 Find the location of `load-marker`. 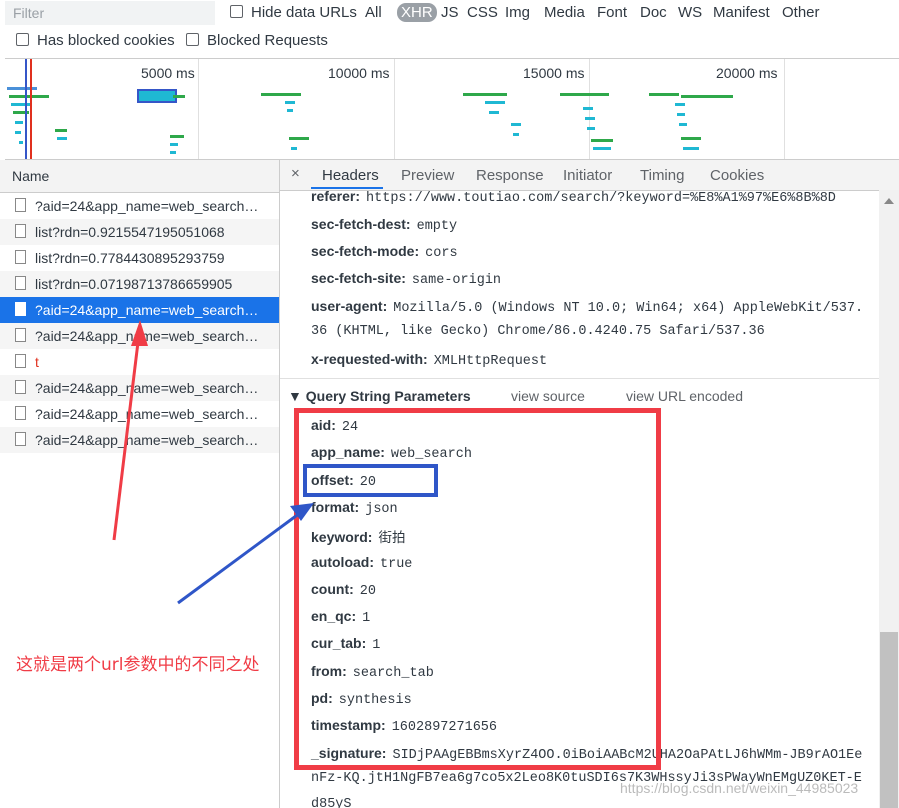

load-marker is located at coordinates (31, 109).